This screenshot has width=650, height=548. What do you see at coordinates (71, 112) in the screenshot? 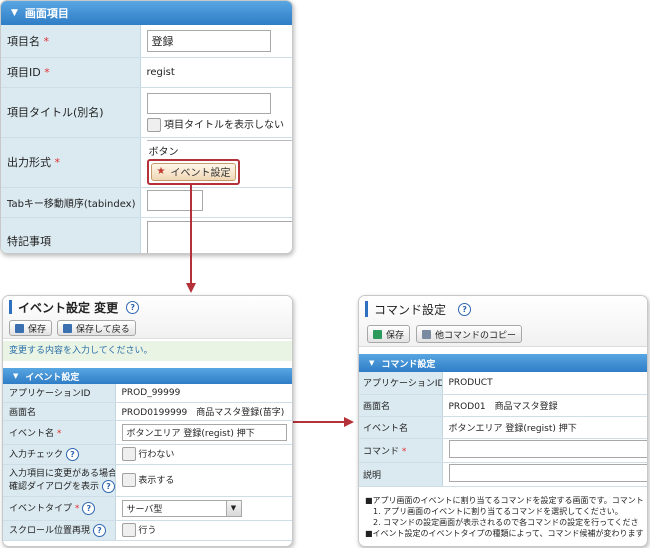
I see `item-title-label: 項目タイトル(別名)` at bounding box center [71, 112].